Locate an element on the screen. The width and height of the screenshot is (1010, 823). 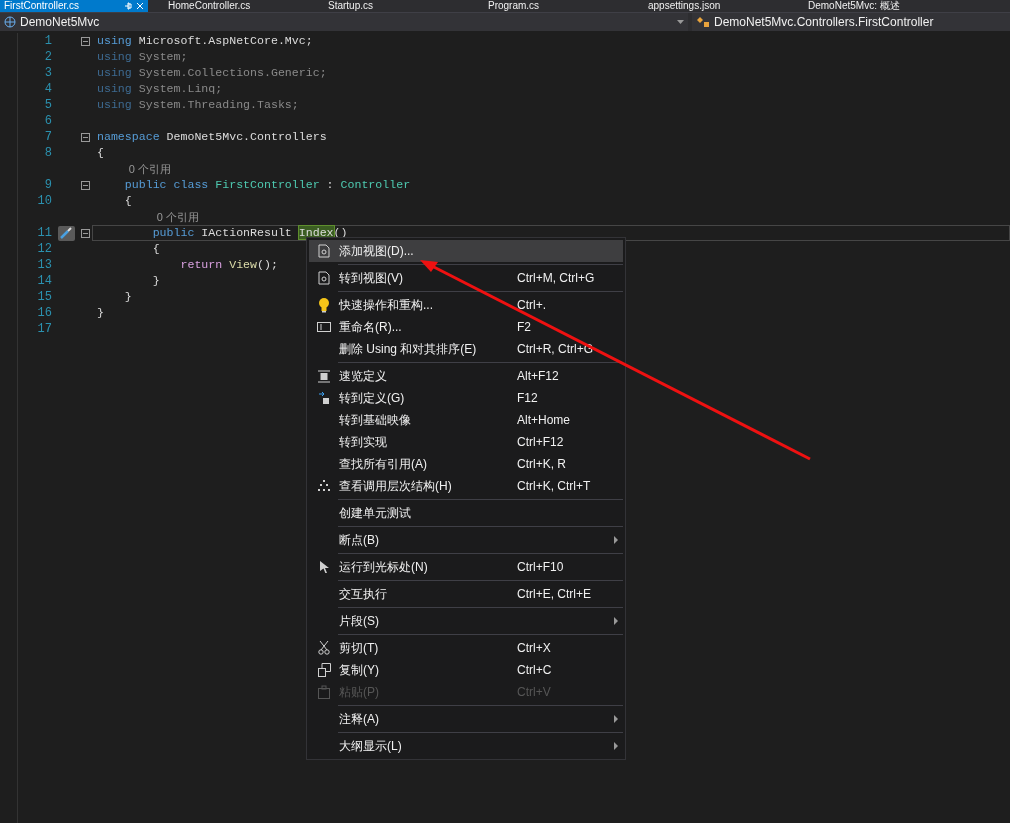
menu-item: 查看调用层次结构(H) Ctrl+K, Ctrl+T is located at coordinates (466, 486).